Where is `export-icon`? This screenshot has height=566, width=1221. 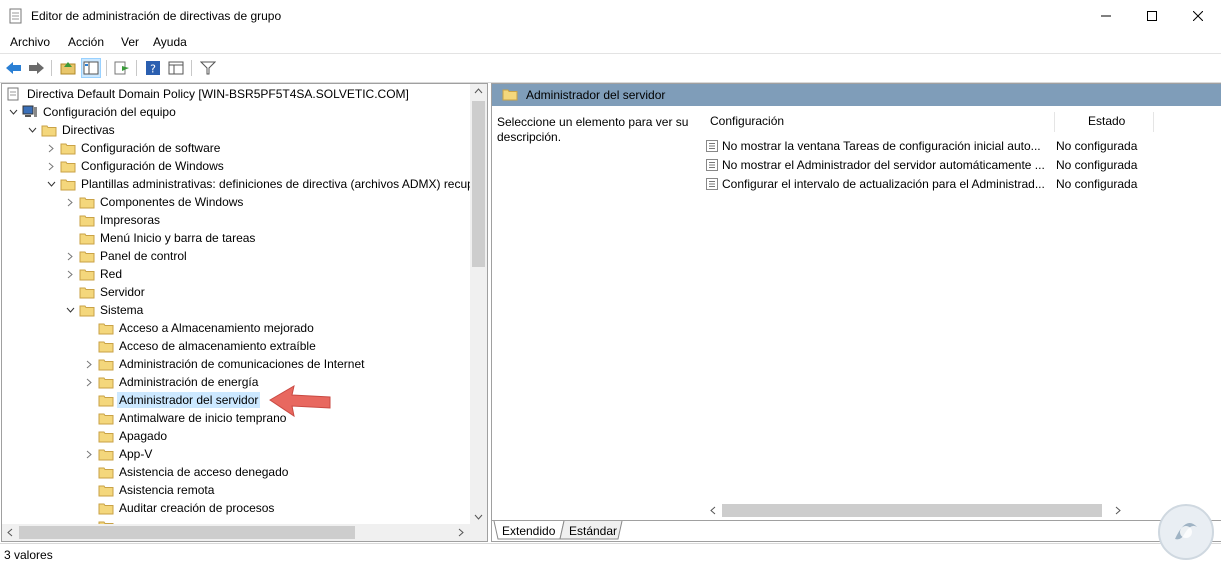
export-icon is located at coordinates (121, 68).